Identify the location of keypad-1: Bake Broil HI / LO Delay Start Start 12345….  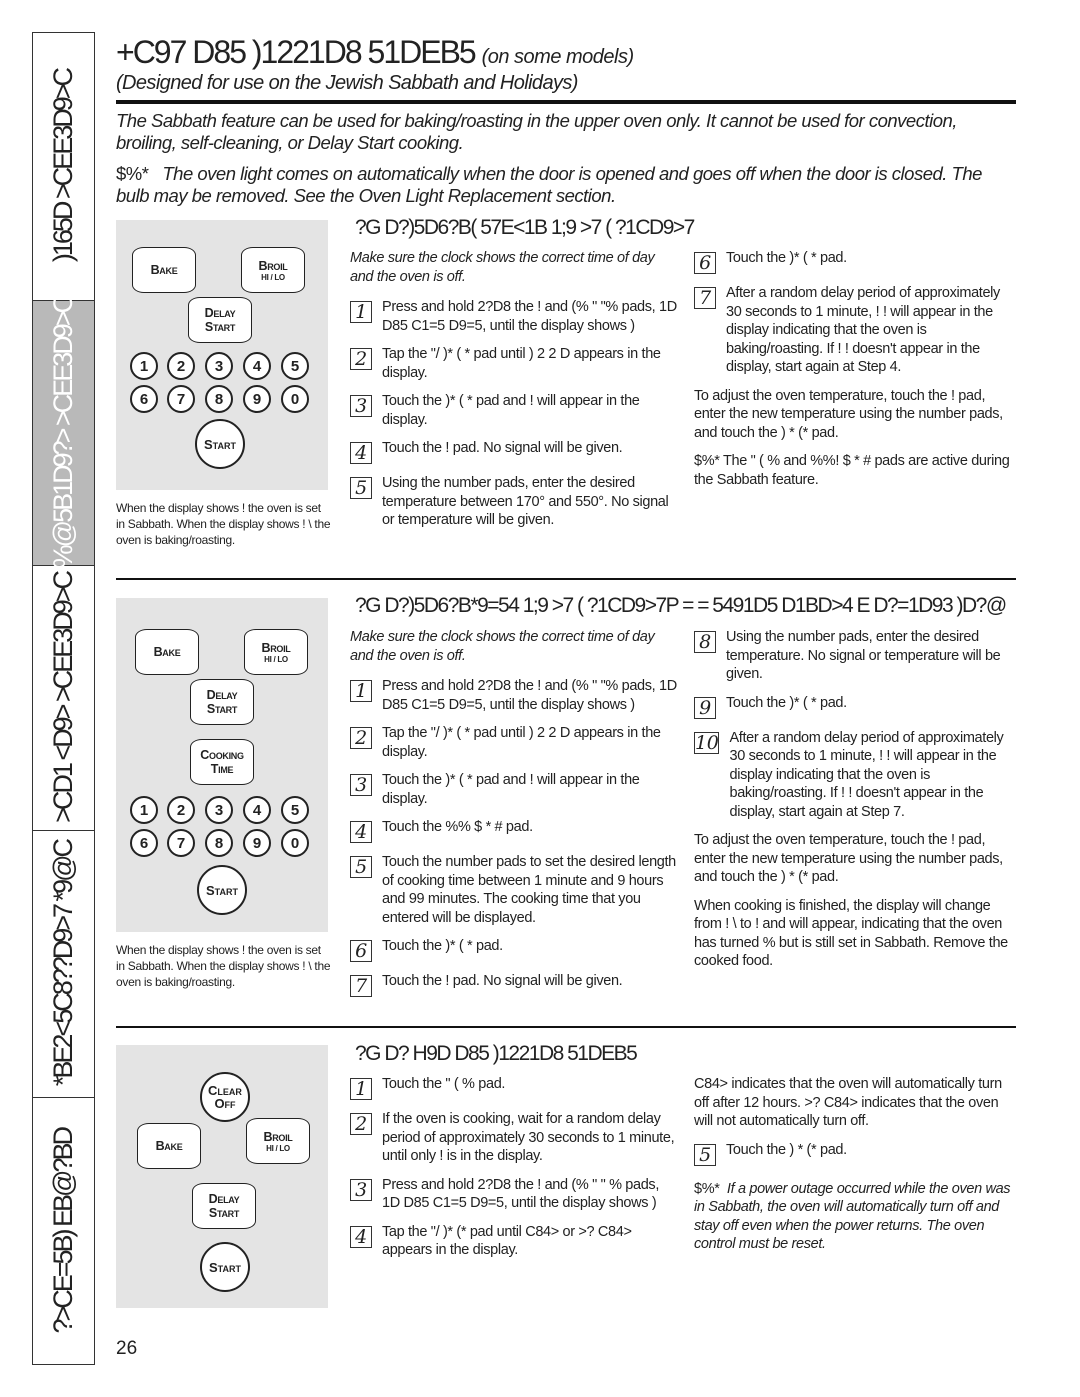
(222, 355).